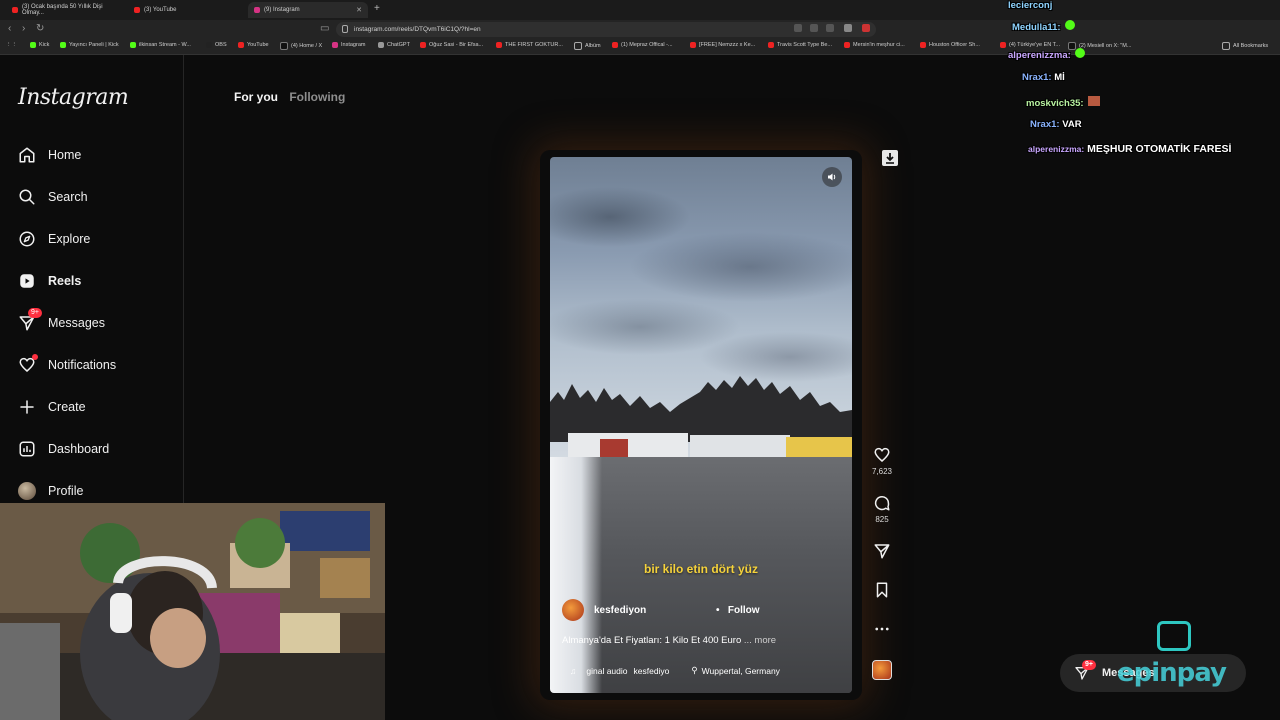 The height and width of the screenshot is (720, 1280). I want to click on sponsor-watermark: epinpay, so click(1172, 673).